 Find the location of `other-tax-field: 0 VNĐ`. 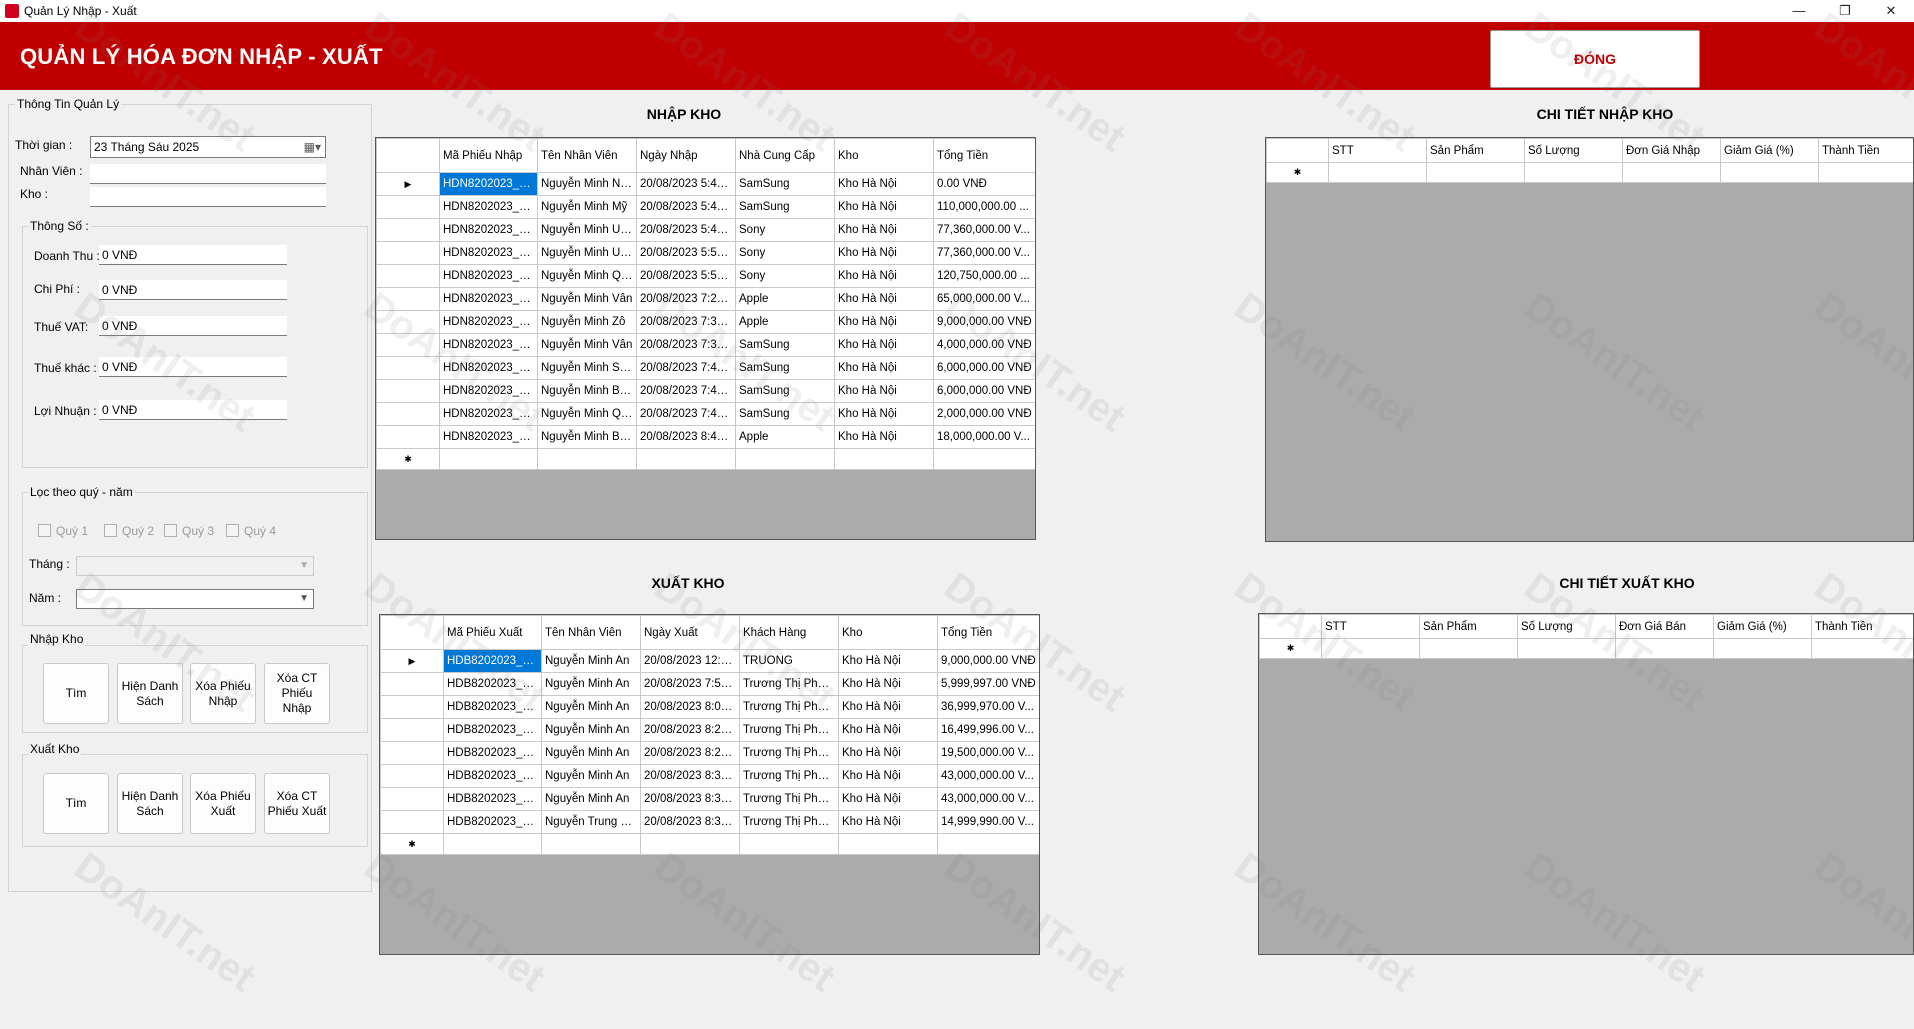

other-tax-field: 0 VNĐ is located at coordinates (193, 367).